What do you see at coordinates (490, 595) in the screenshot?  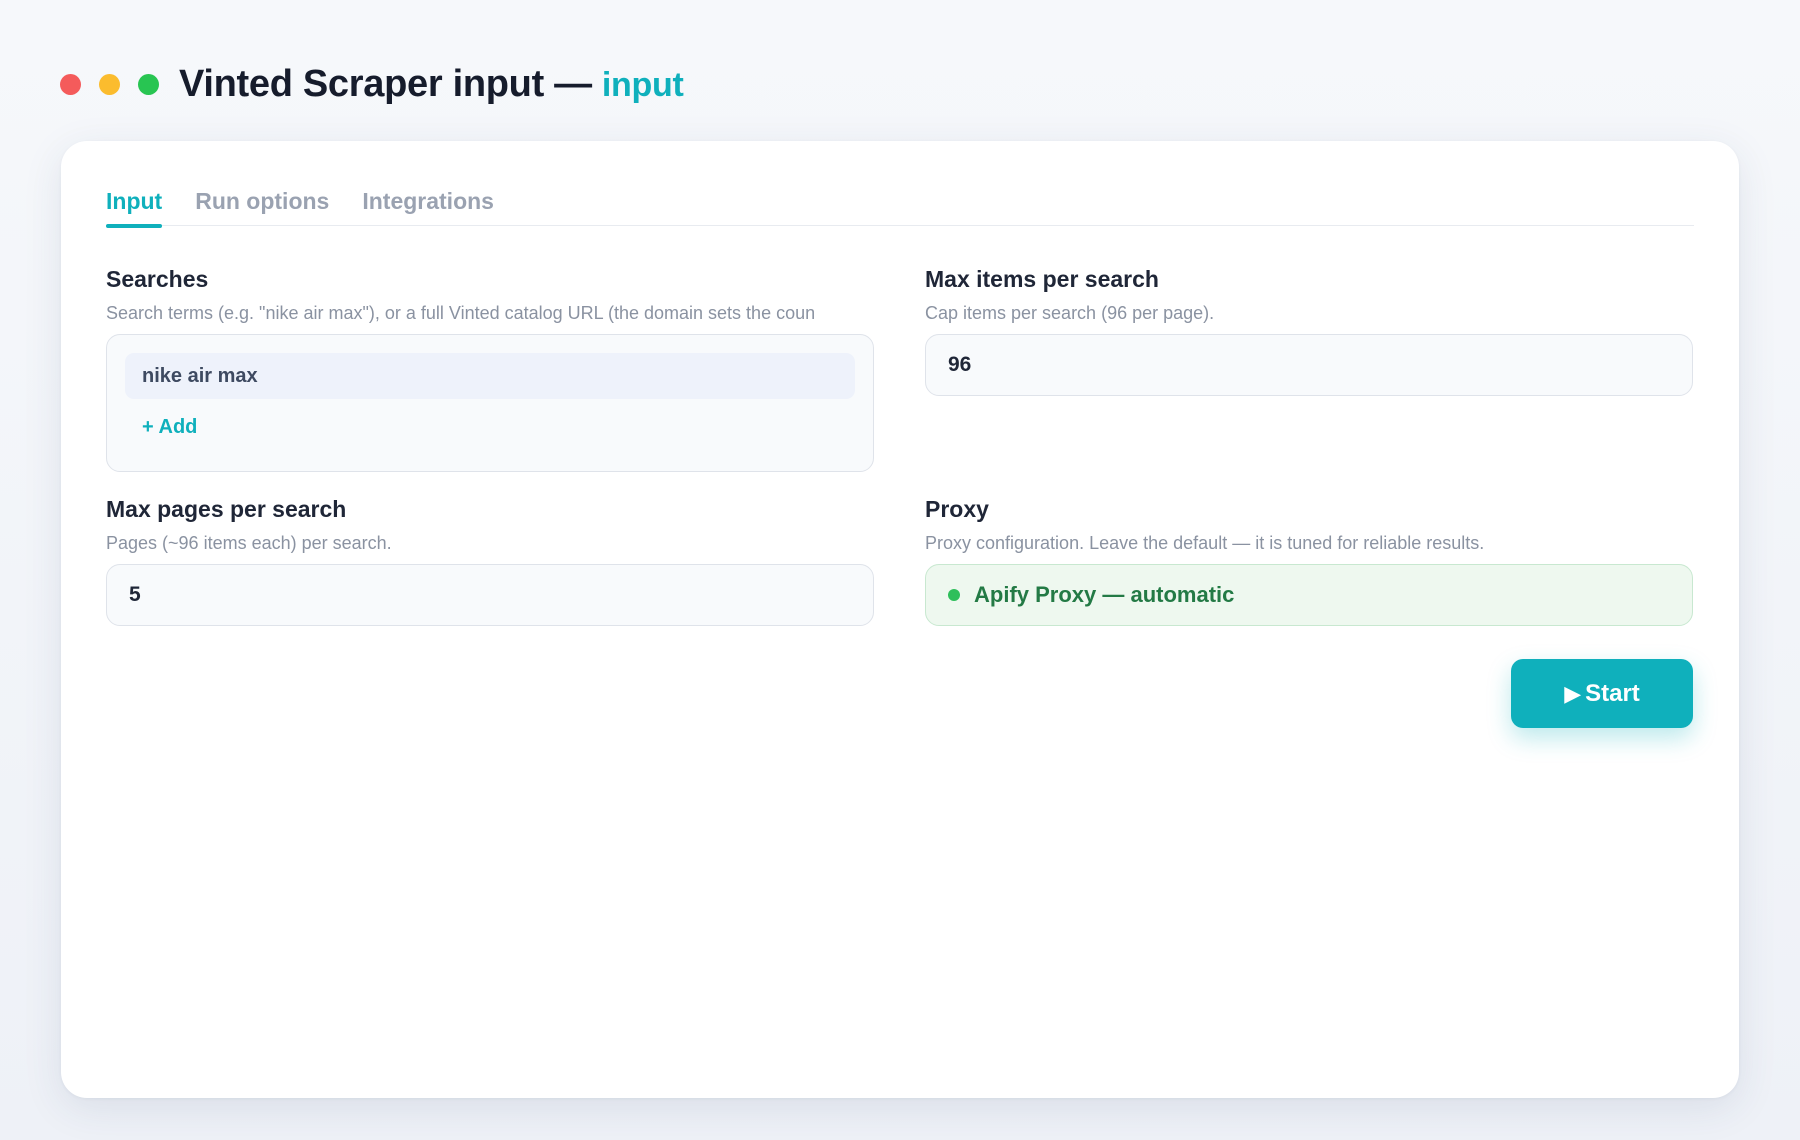 I see `max-pages-input: 5` at bounding box center [490, 595].